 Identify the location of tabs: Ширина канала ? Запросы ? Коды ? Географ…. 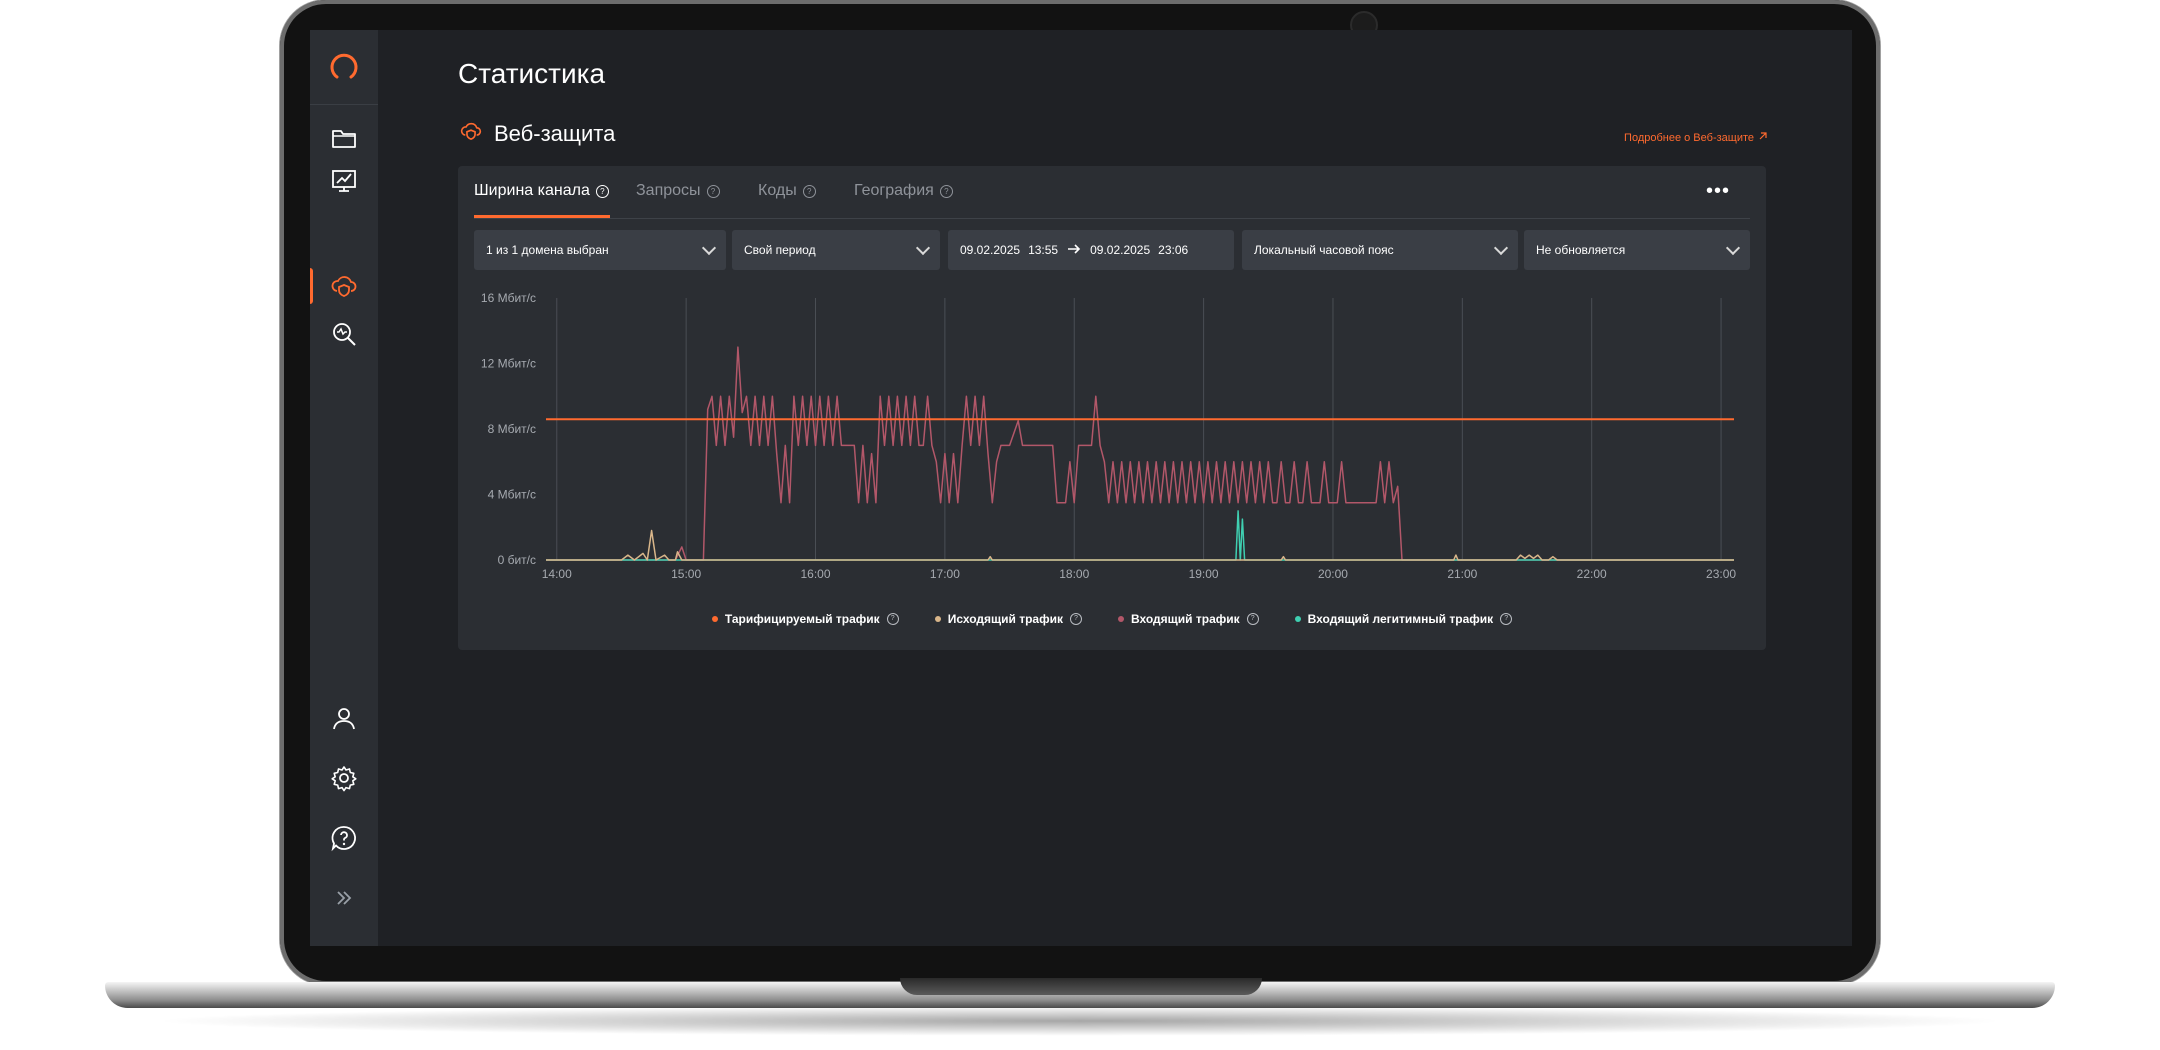
(1112, 192).